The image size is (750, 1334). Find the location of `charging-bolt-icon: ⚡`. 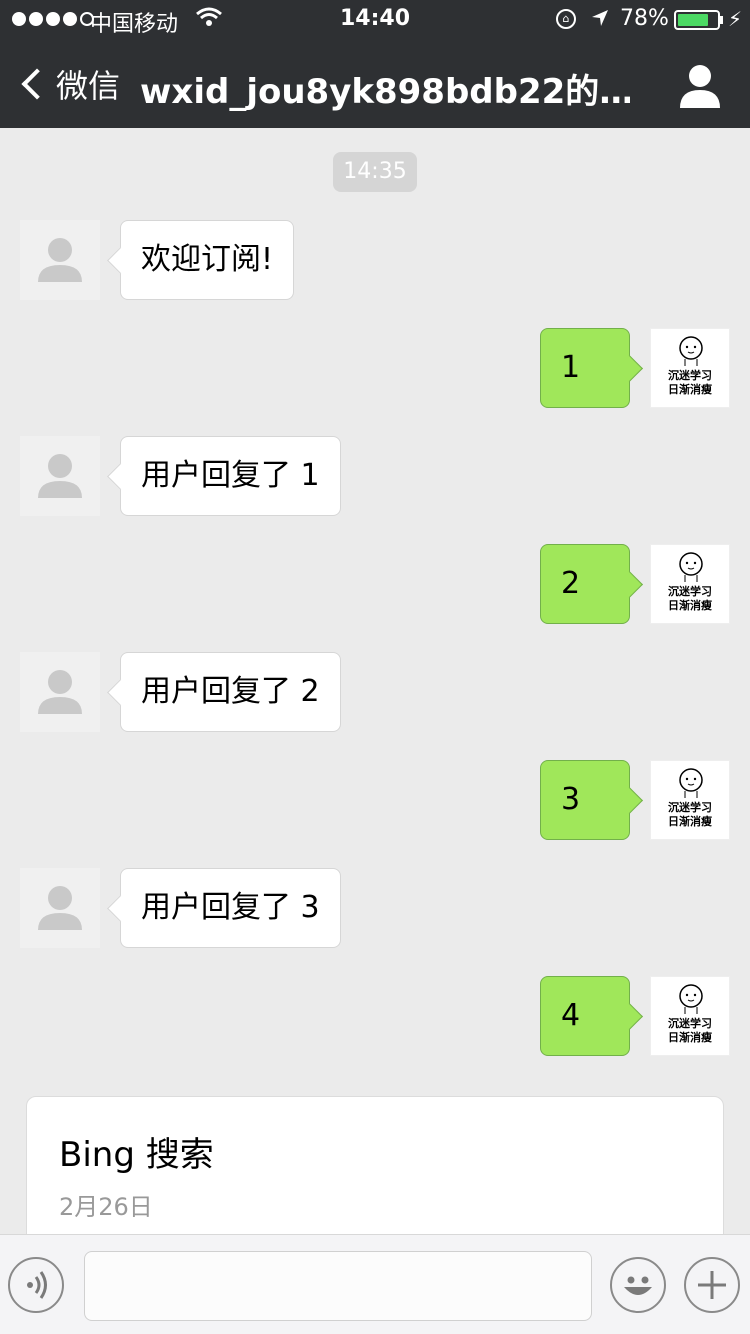

charging-bolt-icon: ⚡ is located at coordinates (735, 19).